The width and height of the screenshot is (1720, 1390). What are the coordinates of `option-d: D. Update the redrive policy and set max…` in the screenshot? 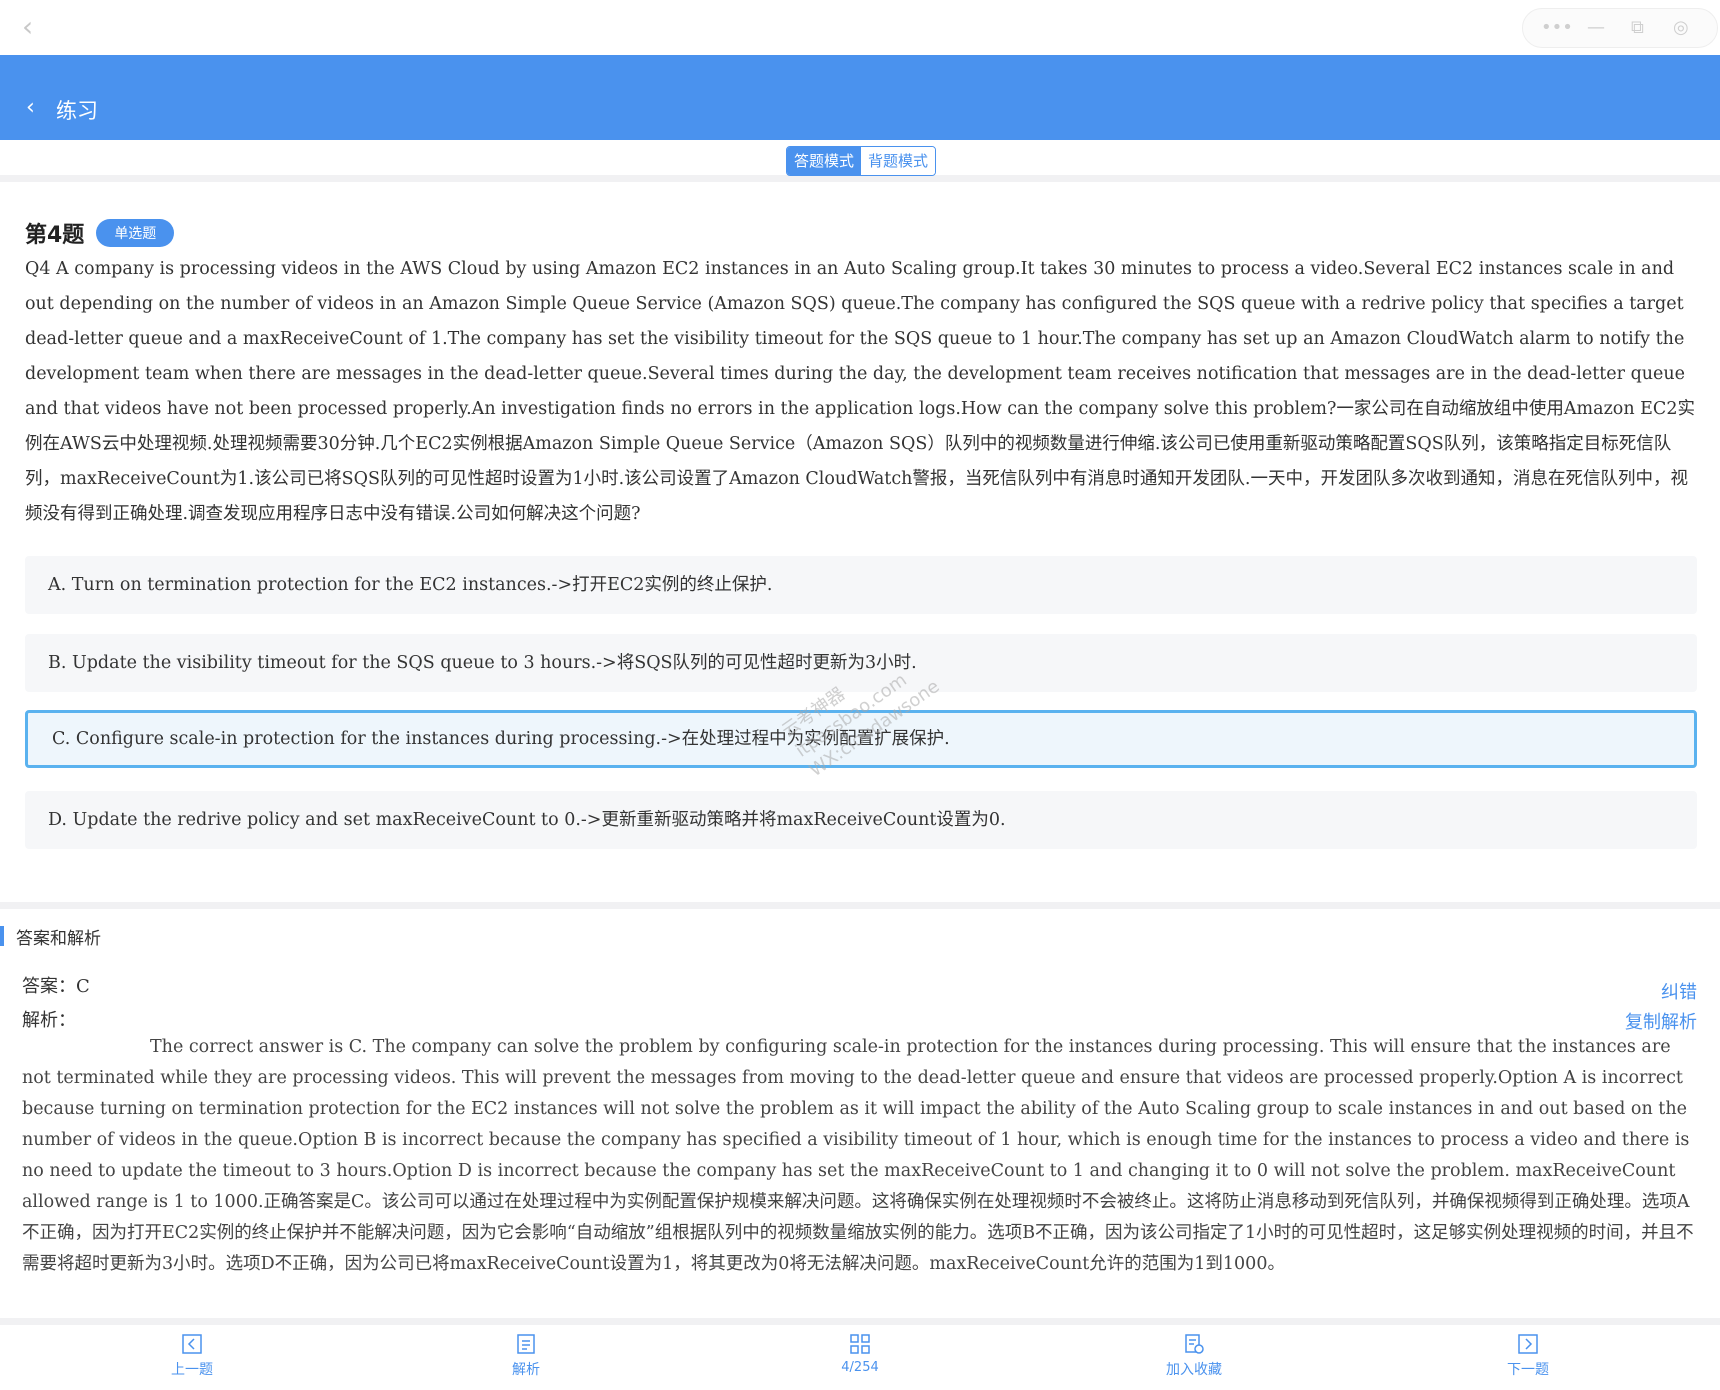 It's located at (861, 820).